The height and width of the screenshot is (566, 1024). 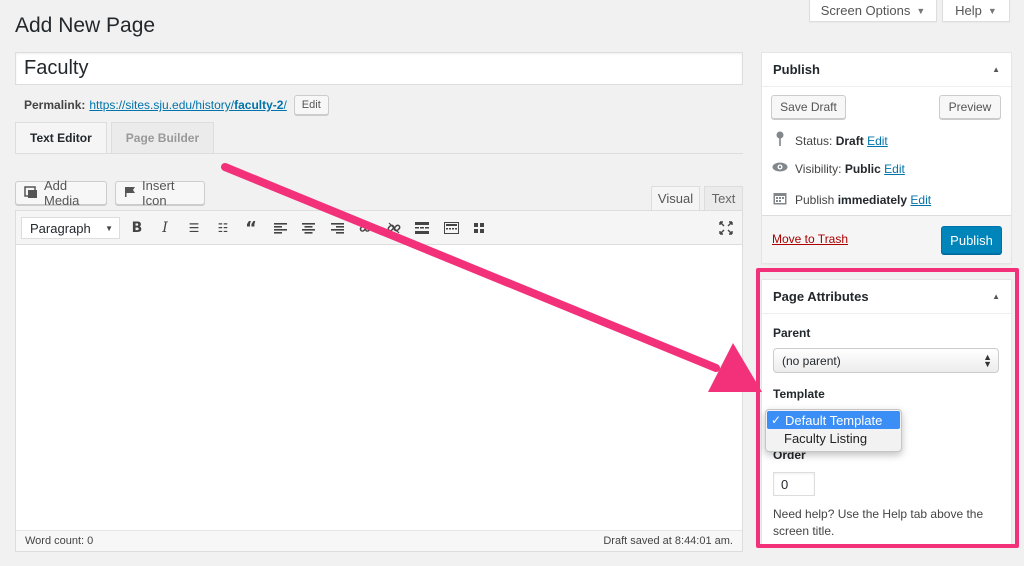 What do you see at coordinates (379, 153) in the screenshot?
I see `tabs-divider` at bounding box center [379, 153].